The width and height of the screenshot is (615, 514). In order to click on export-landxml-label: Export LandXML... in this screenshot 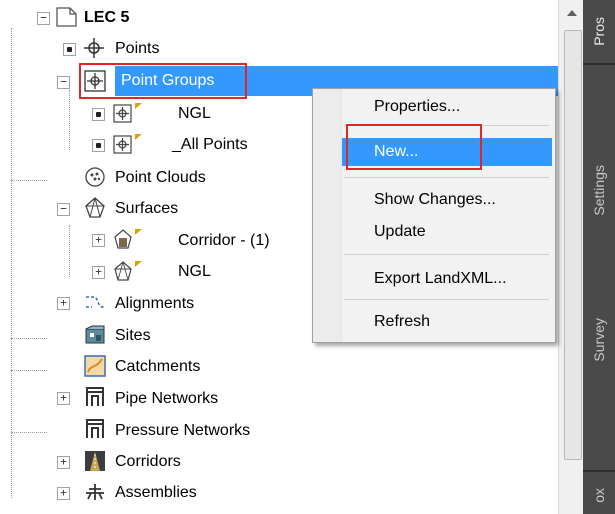, I will do `click(440, 278)`.